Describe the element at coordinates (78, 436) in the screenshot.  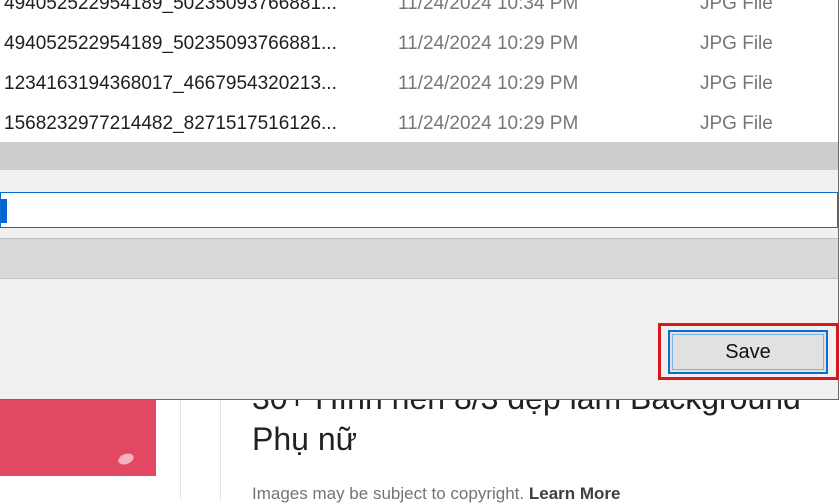
I see `result-image-thumbnail` at that location.